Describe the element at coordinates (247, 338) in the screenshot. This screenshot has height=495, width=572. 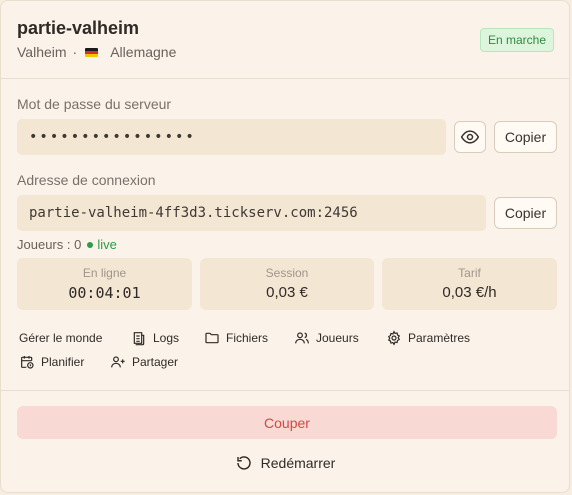
I see `action-label: Fichiers` at that location.